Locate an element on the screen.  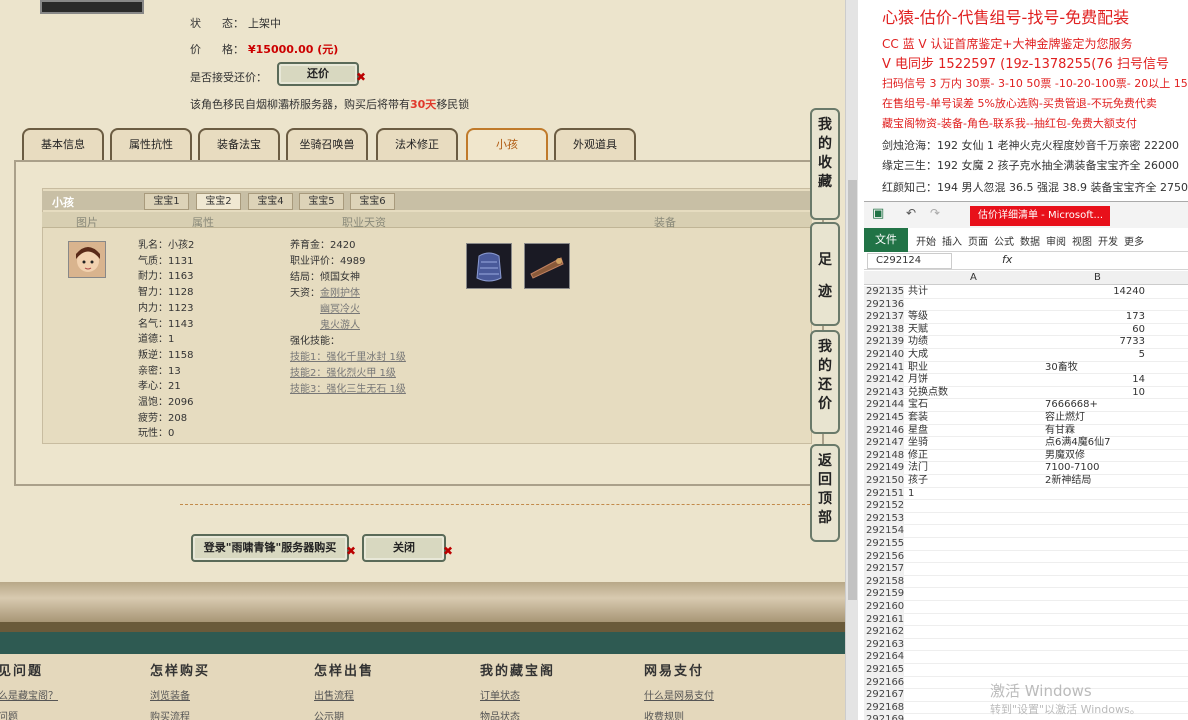
row-number: 292149 is located at coordinates (884, 468).